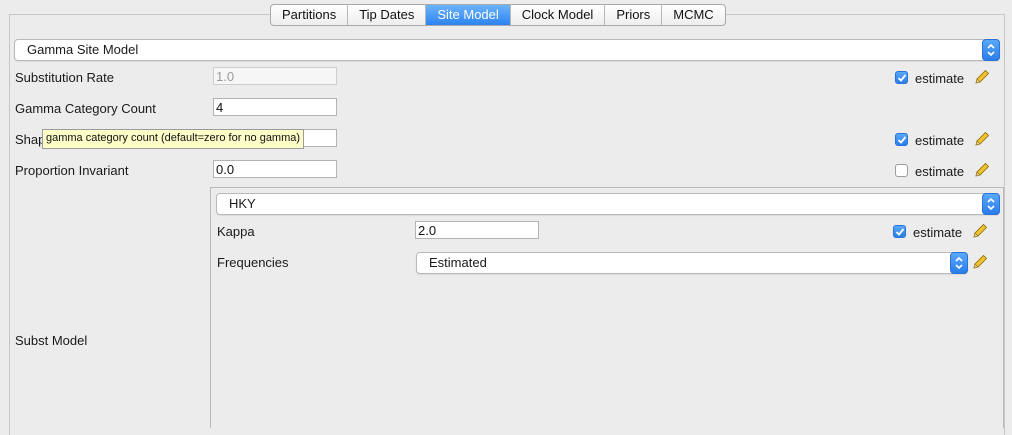  What do you see at coordinates (940, 78) in the screenshot?
I see `substitution-rate-estimate-label: estimate` at bounding box center [940, 78].